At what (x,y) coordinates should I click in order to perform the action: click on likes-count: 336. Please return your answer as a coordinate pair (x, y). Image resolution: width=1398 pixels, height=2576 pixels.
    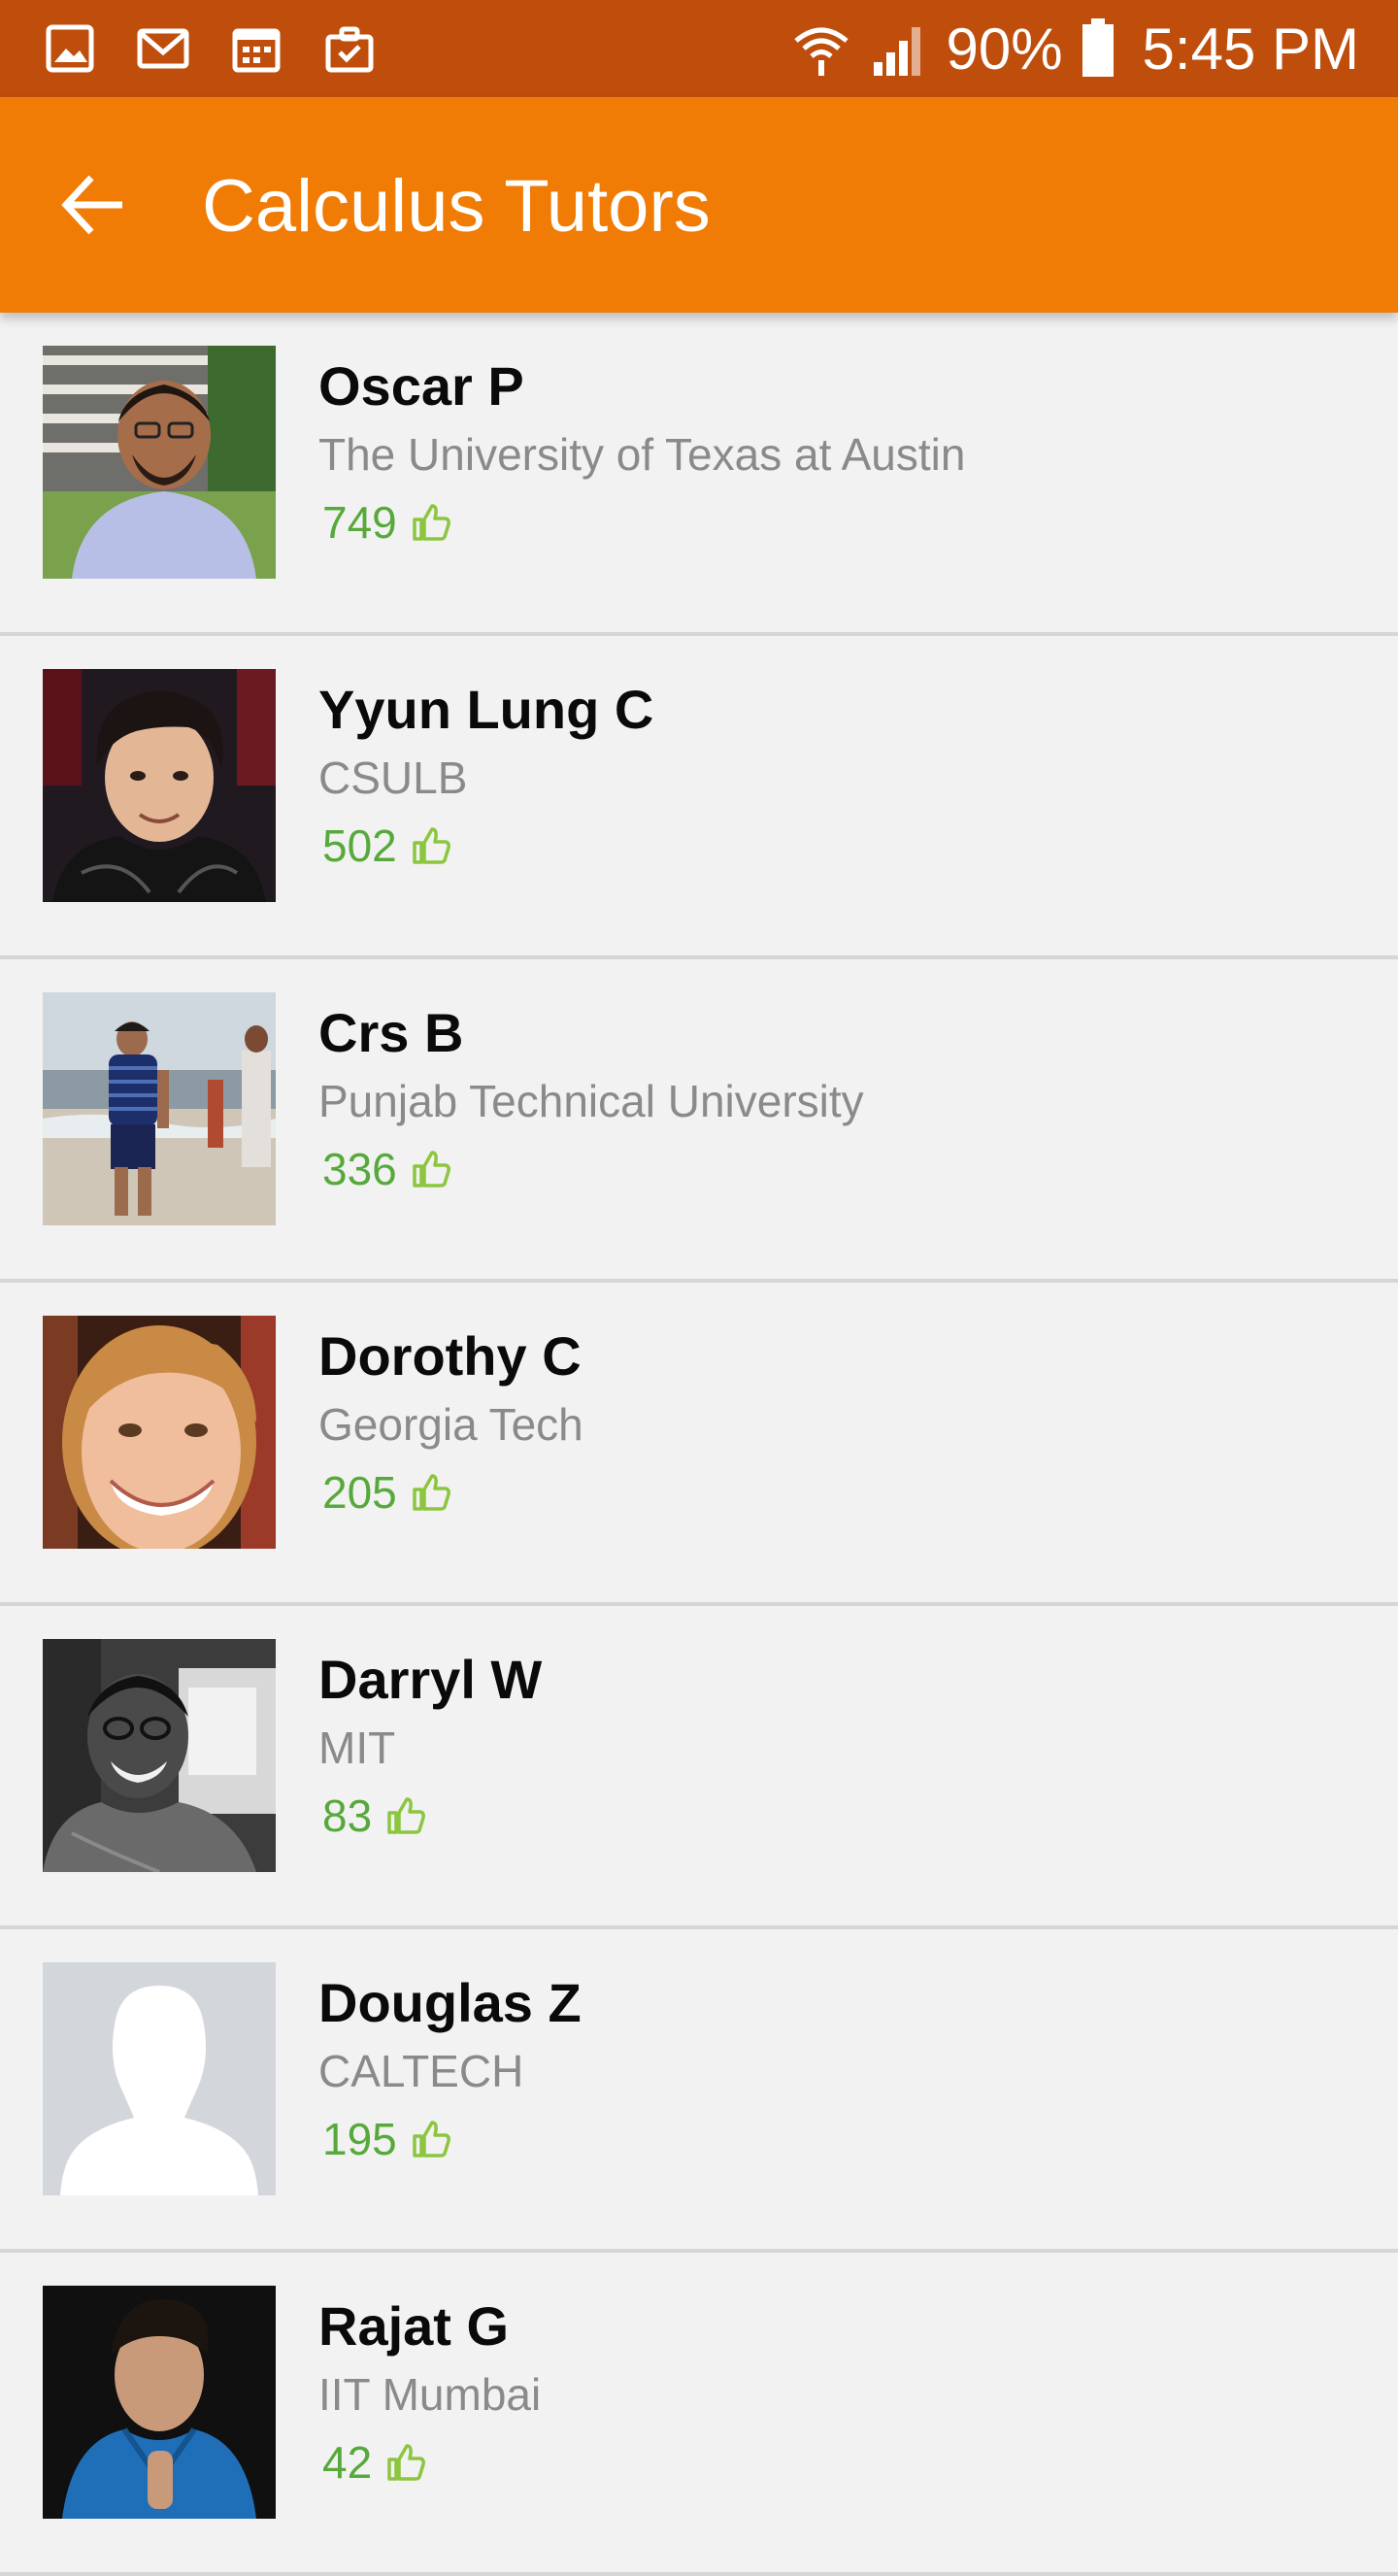
    Looking at the image, I should click on (386, 1169).